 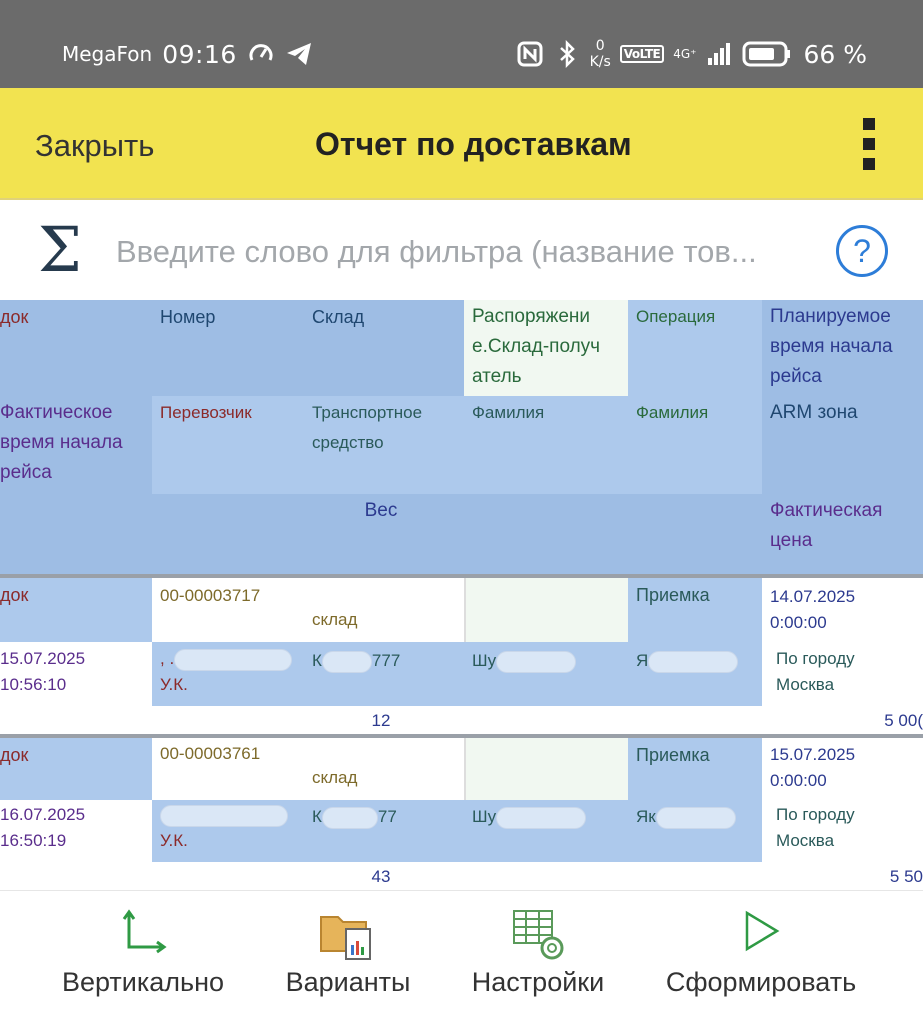 I want to click on volte-badge: VoLTE, so click(x=642, y=54).